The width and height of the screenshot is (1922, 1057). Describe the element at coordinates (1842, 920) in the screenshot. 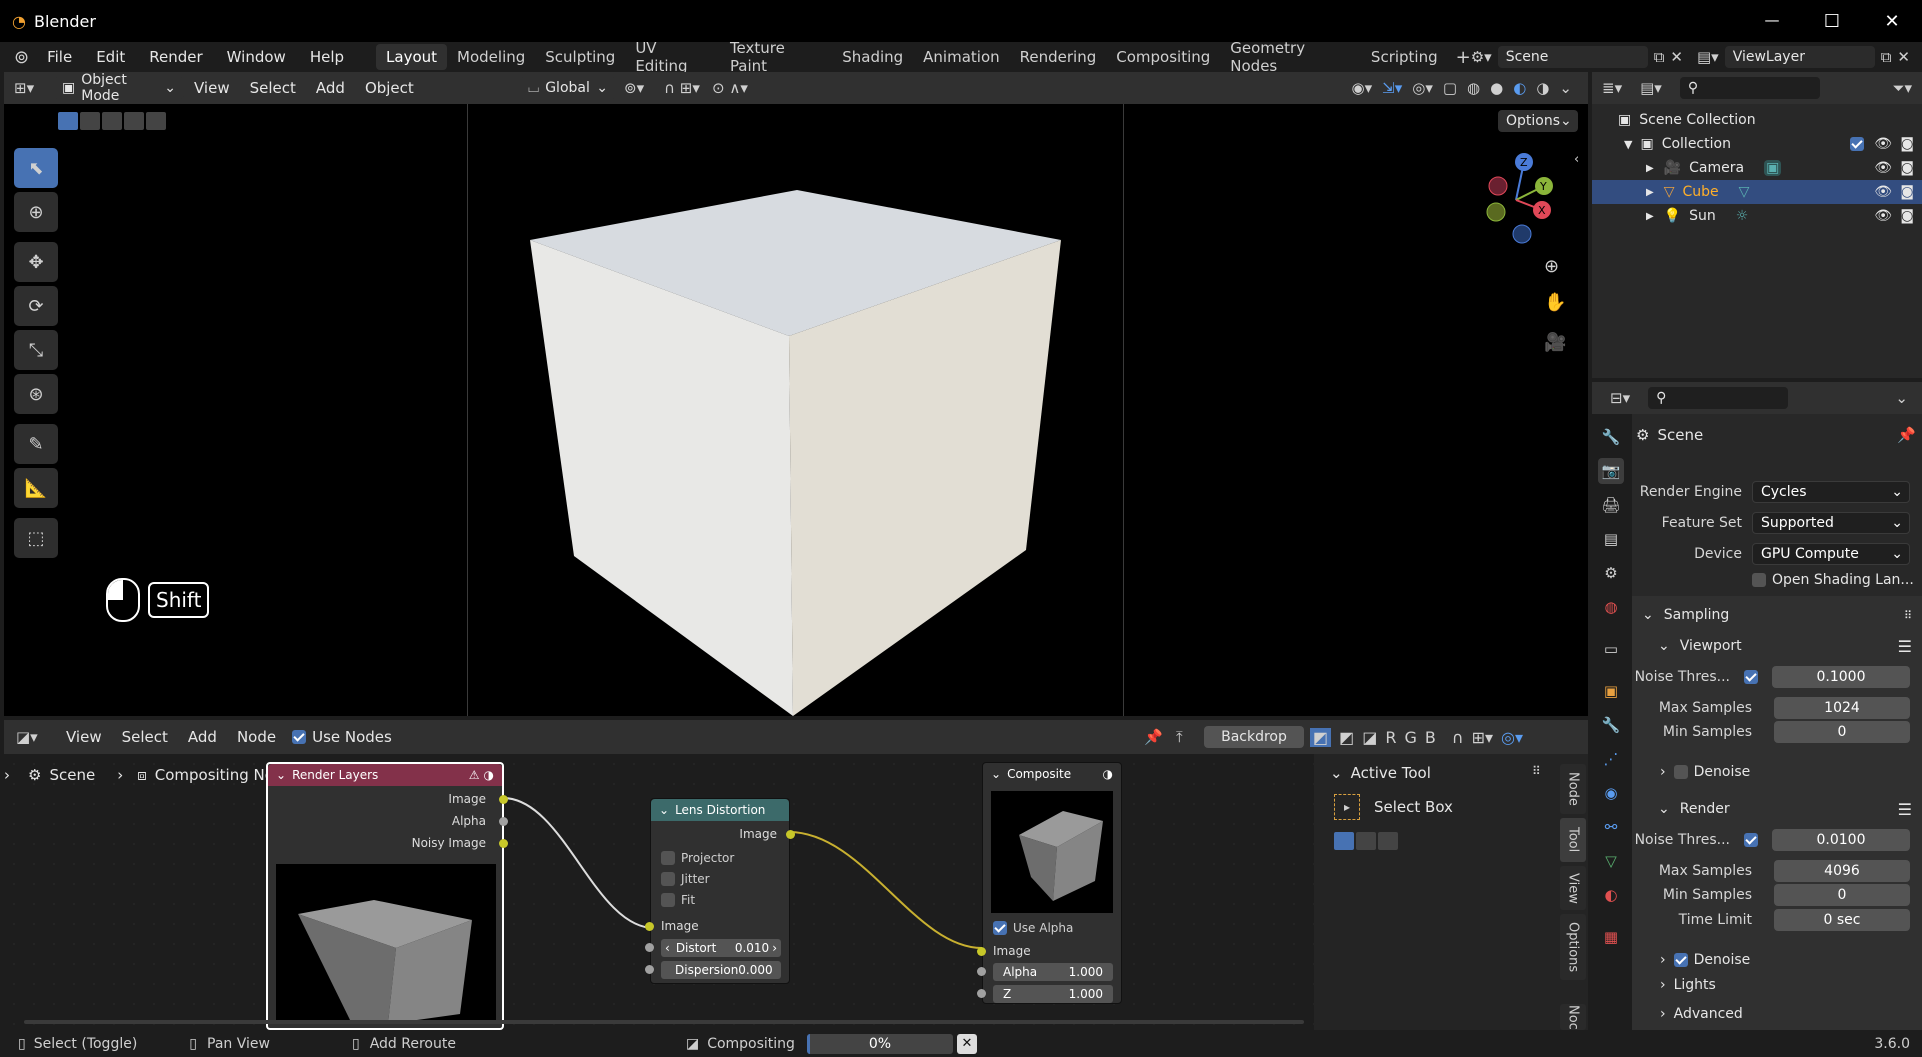

I see `time-limit-field: 0 sec` at that location.